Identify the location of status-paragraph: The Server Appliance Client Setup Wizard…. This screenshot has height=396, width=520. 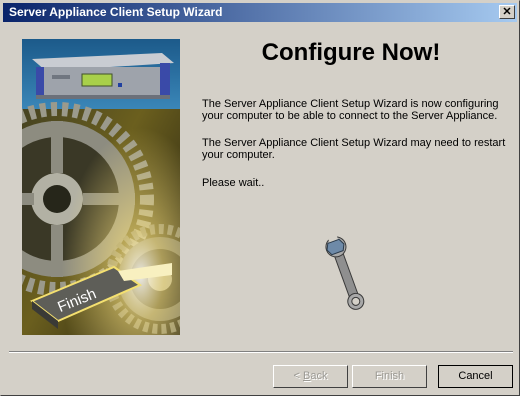
(350, 110).